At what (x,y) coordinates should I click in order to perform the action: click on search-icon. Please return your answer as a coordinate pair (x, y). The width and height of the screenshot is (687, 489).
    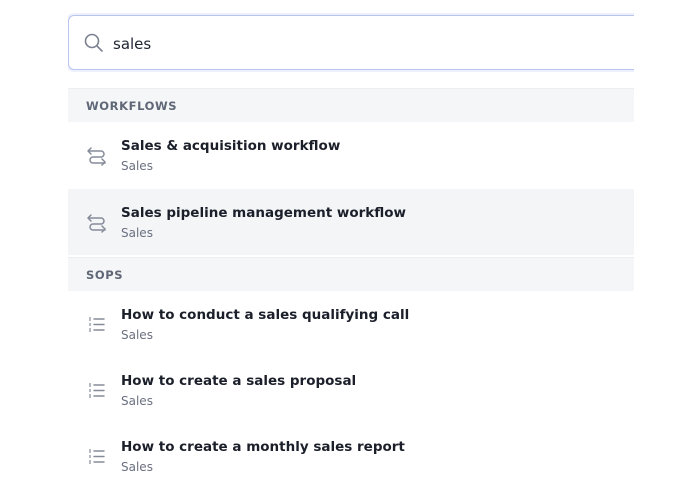
    Looking at the image, I should click on (94, 43).